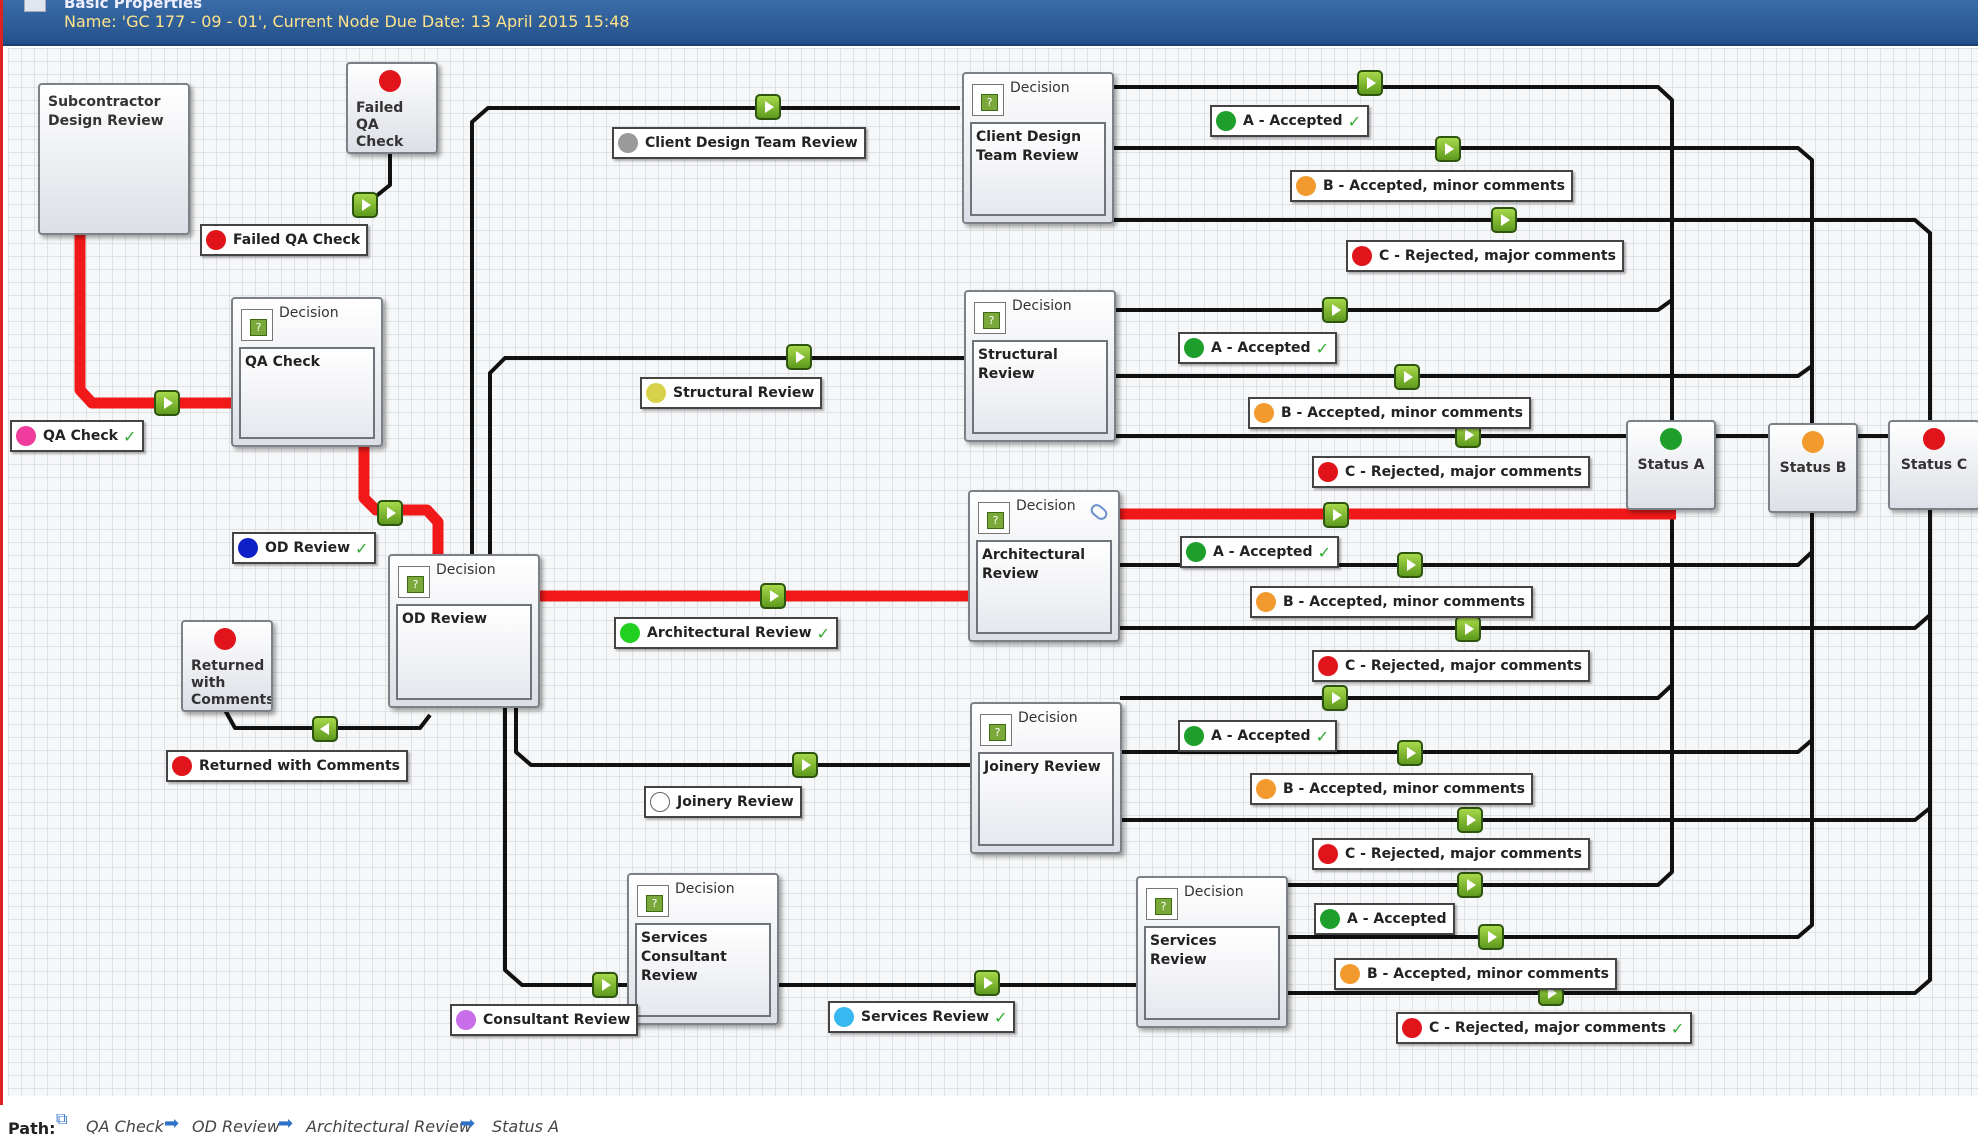 Image resolution: width=1978 pixels, height=1145 pixels. What do you see at coordinates (799, 357) in the screenshot?
I see `transition-point-structural` at bounding box center [799, 357].